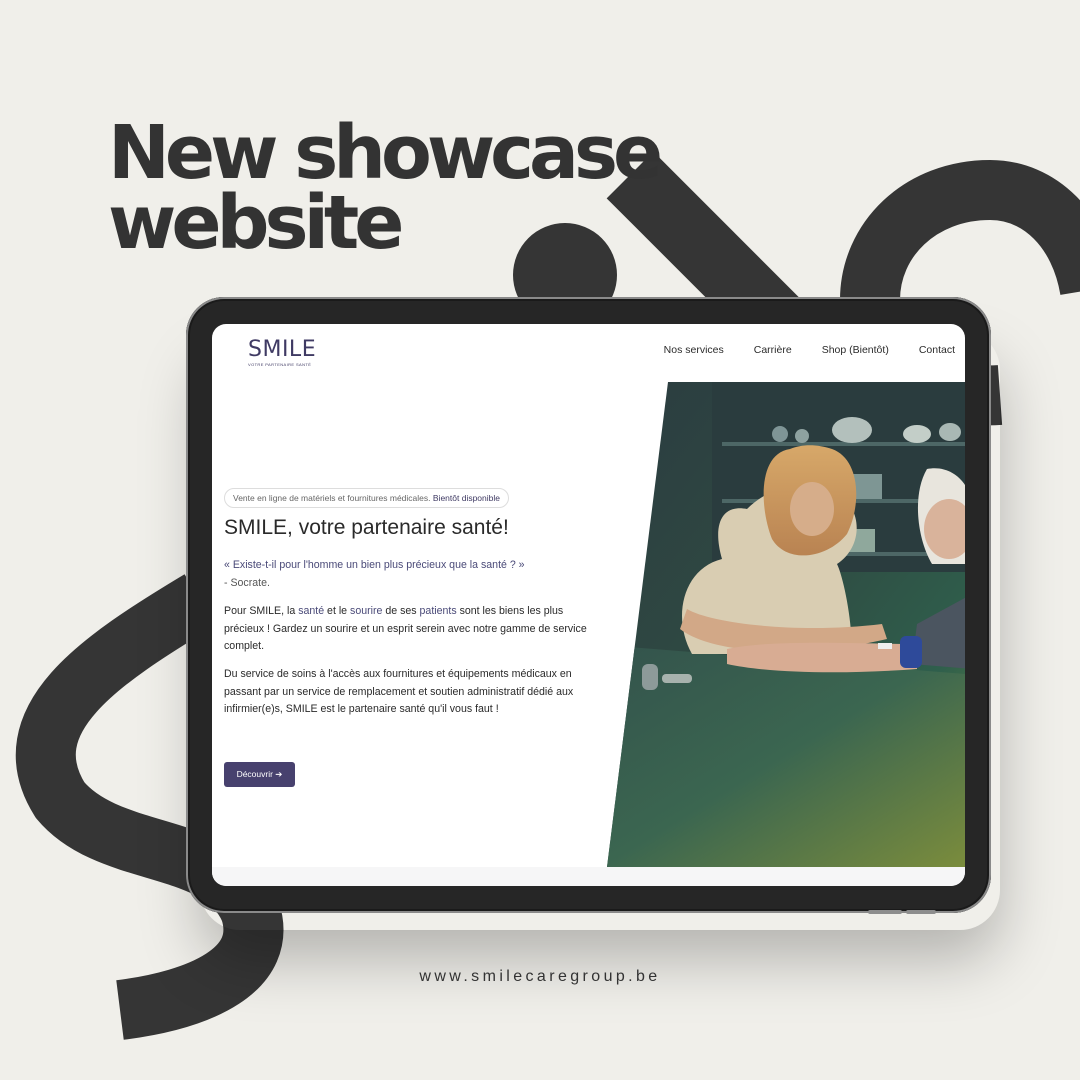  Describe the element at coordinates (247, 582) in the screenshot. I see `quote-author: - Socrate.` at that location.